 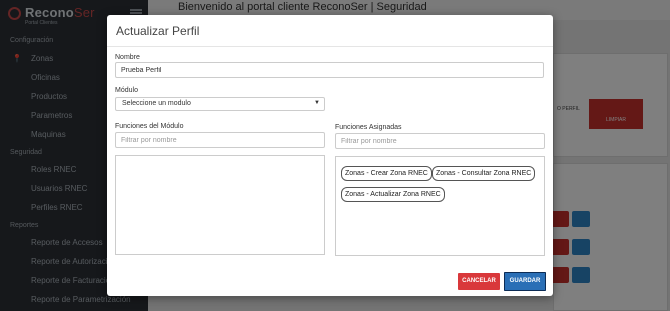 I want to click on funciones-asignadas-label: Funciones Asignadas, so click(x=368, y=127).